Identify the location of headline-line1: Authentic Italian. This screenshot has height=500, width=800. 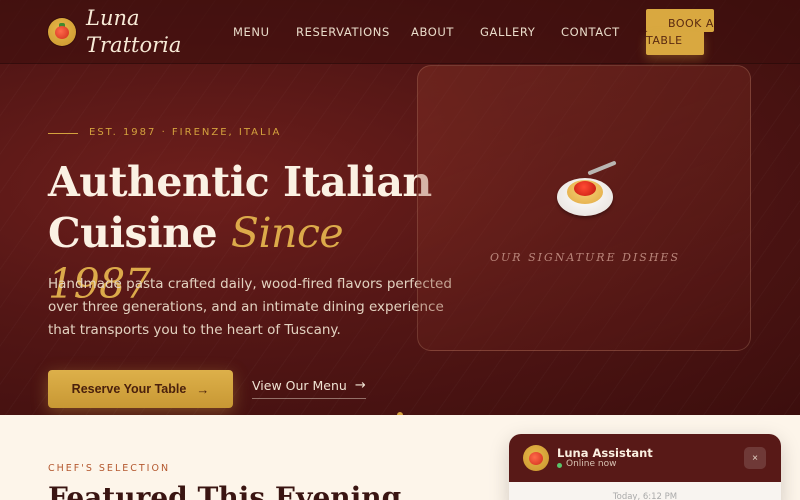
(240, 182).